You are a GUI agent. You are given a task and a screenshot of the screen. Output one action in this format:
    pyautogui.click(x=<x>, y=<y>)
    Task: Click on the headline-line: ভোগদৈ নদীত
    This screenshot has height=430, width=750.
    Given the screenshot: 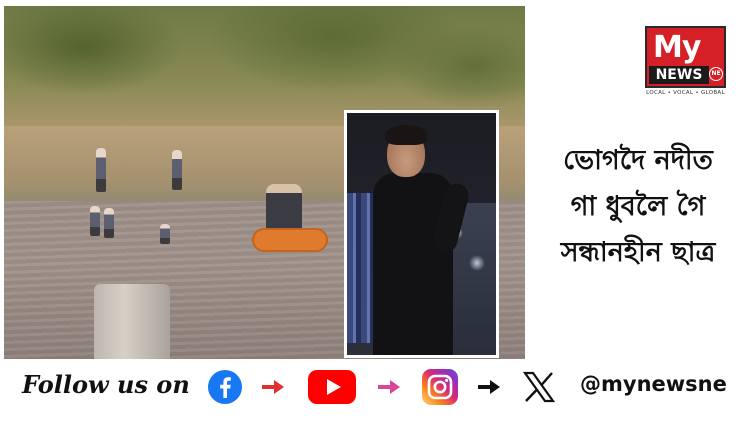 What is the action you would take?
    pyautogui.click(x=638, y=160)
    